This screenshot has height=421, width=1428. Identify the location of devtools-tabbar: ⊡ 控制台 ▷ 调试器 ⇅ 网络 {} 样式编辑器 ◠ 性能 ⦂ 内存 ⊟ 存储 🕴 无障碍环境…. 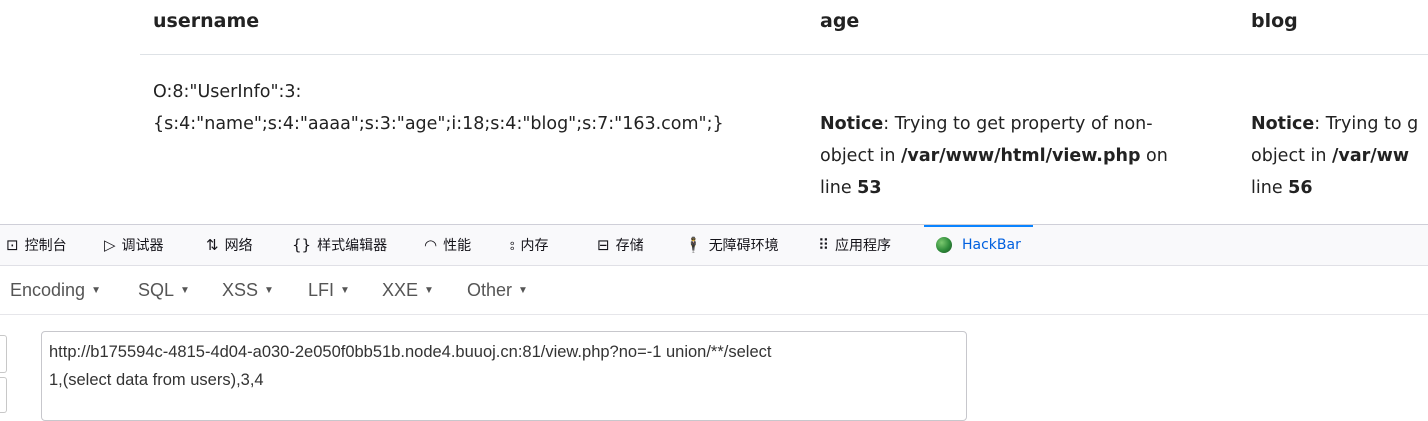
(714, 245).